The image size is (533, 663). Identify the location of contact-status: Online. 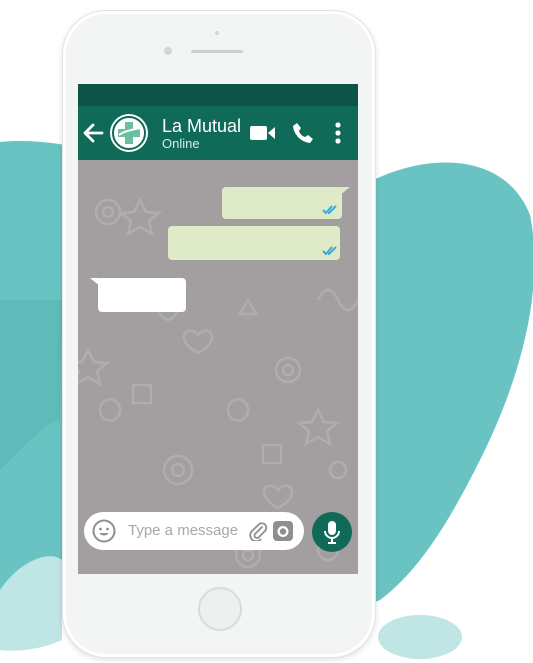
(181, 143).